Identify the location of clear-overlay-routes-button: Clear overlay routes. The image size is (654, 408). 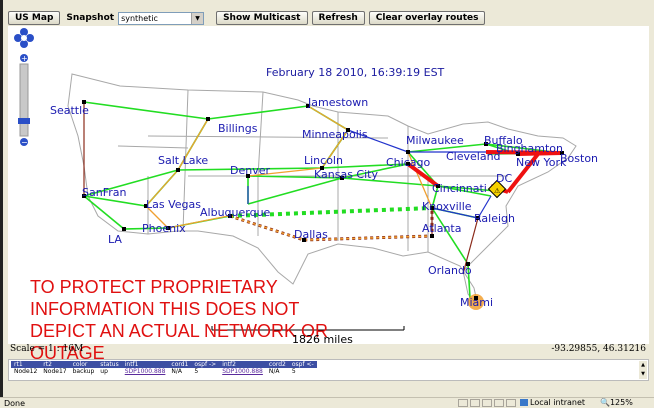
(427, 18).